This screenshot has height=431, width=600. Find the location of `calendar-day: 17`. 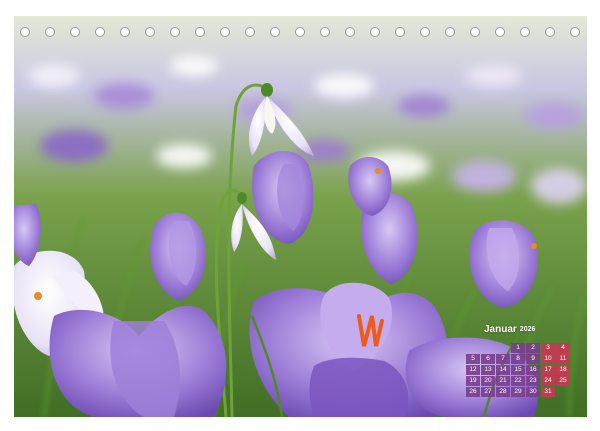

calendar-day: 17 is located at coordinates (548, 370).